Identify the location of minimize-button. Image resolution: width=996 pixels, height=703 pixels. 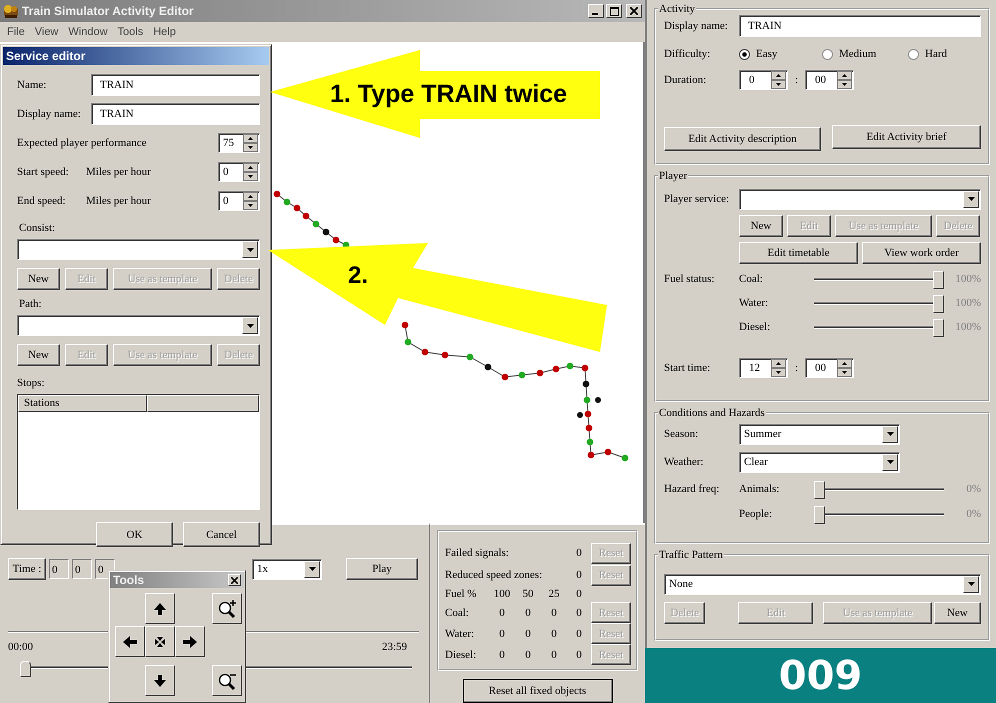
(596, 11).